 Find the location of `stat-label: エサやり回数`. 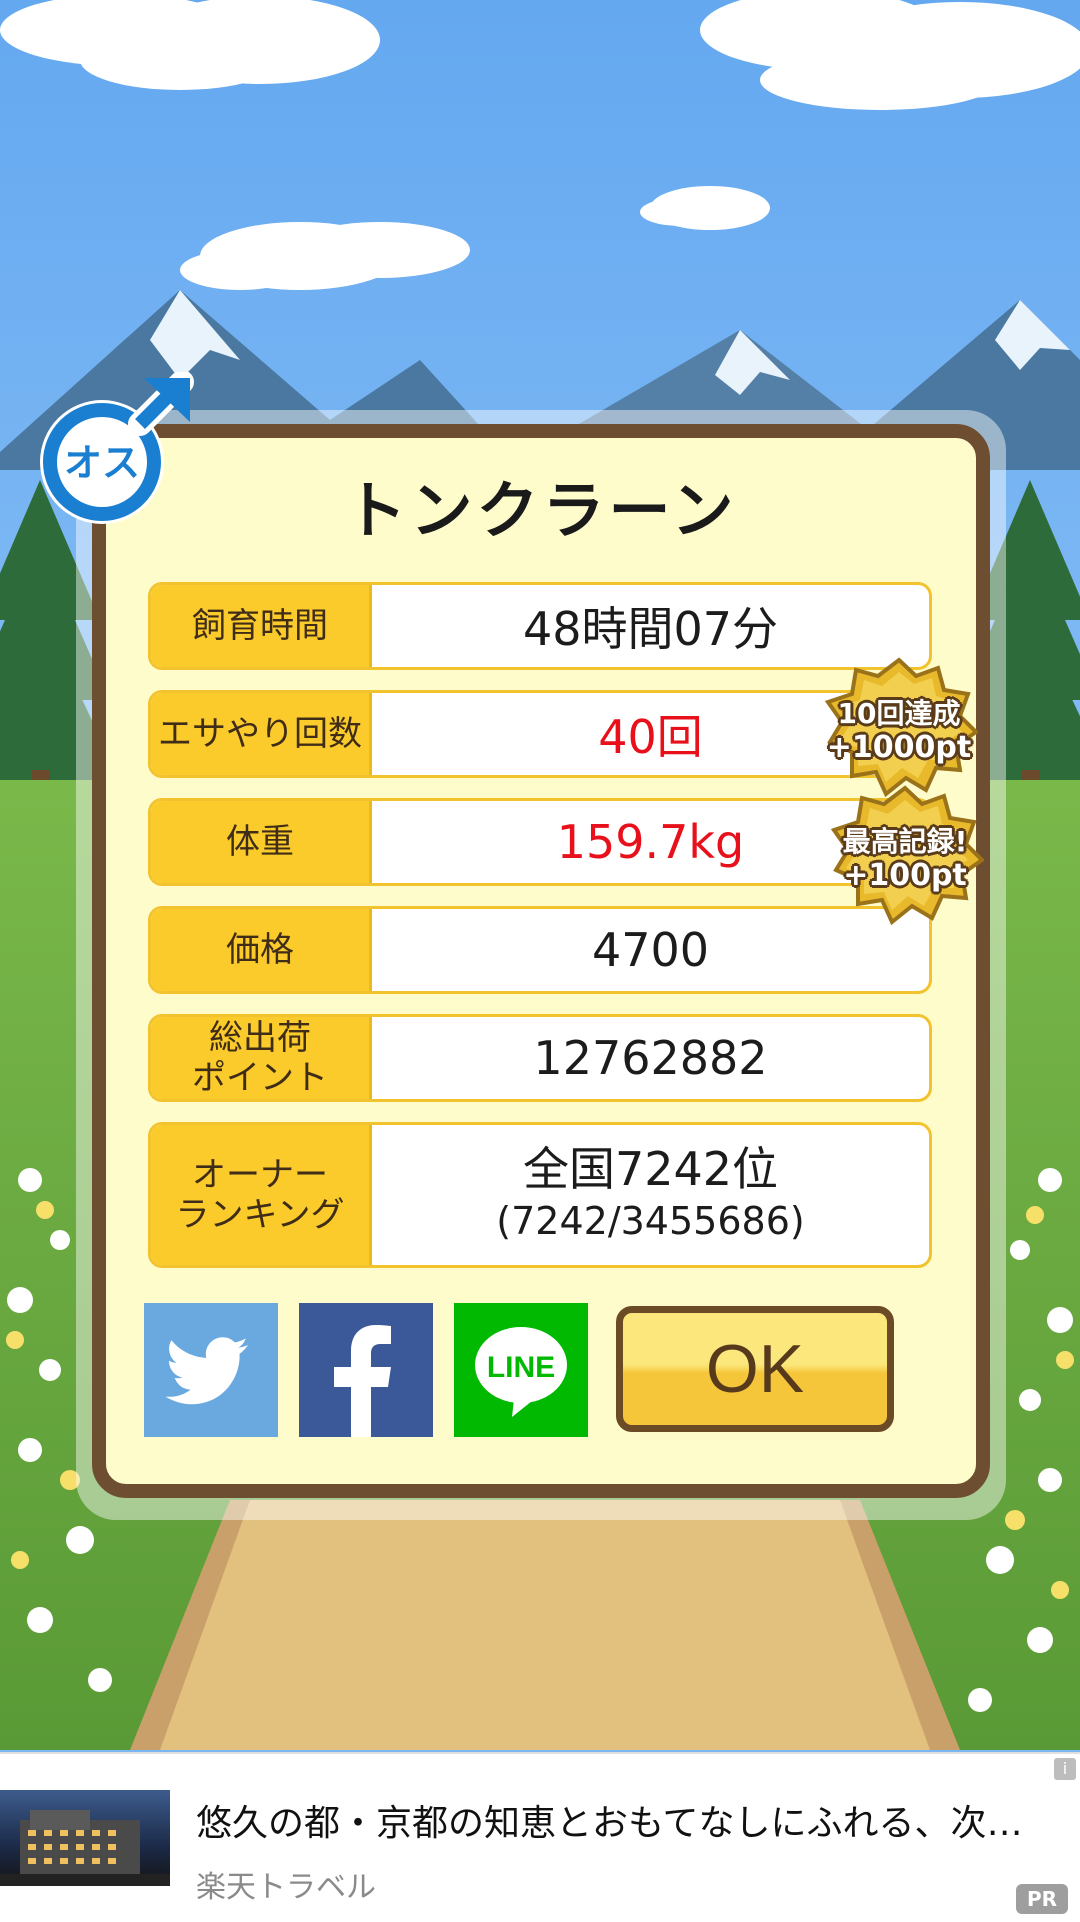

stat-label: エサやり回数 is located at coordinates (261, 734).